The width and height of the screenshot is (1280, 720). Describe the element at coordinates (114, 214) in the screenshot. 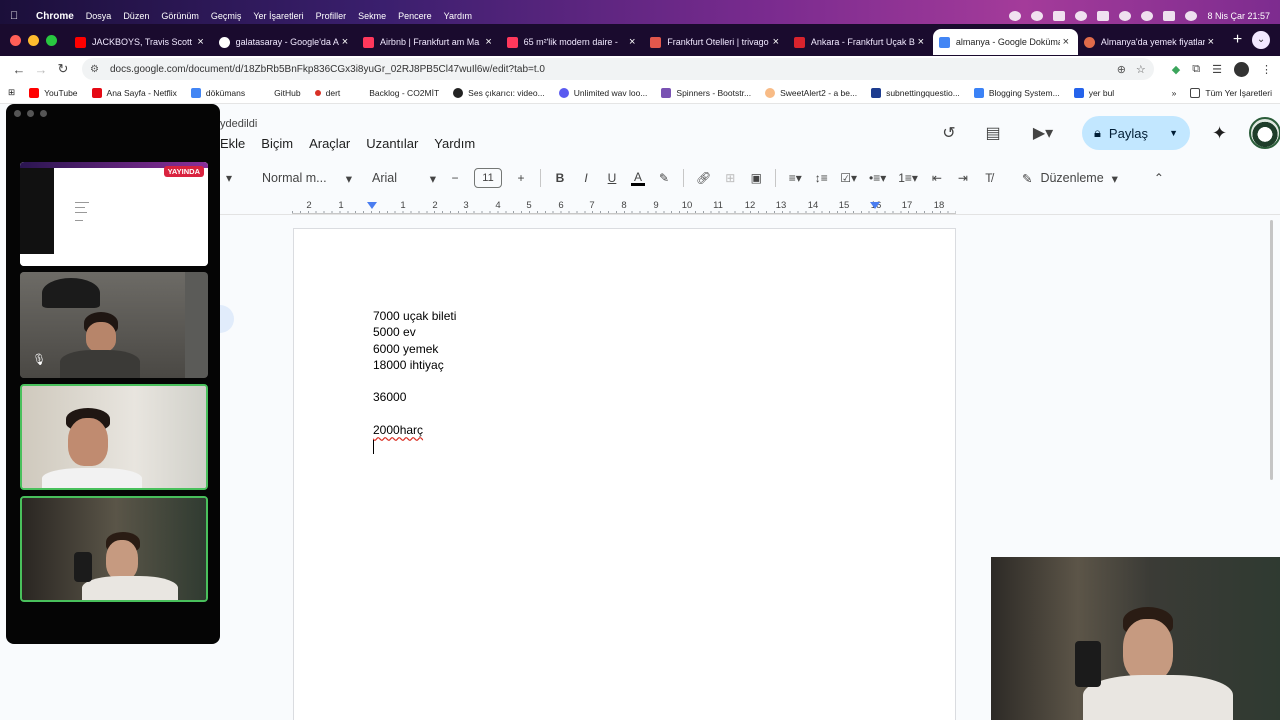

I see `screen-share-tile: YAYINDA` at that location.